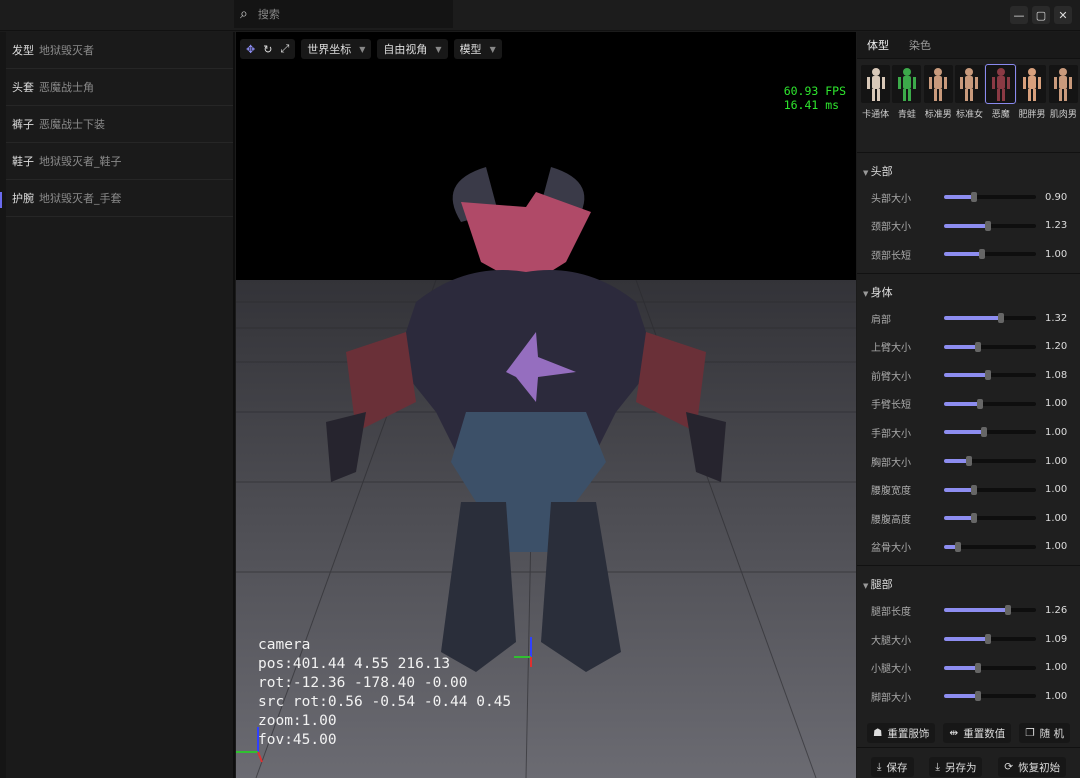 This screenshot has height=778, width=1080. I want to click on scale-icon: ⤢, so click(284, 49).